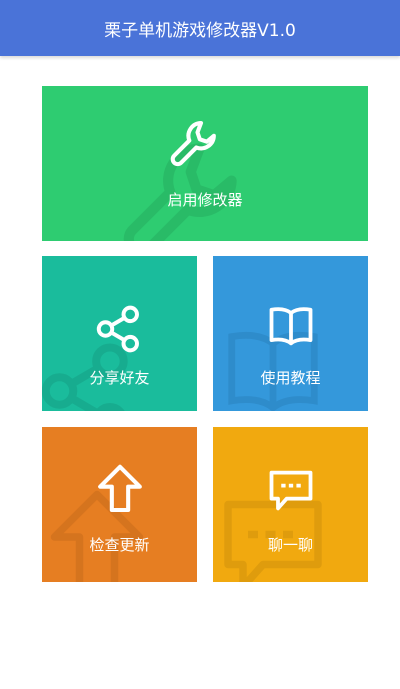 This screenshot has height=689, width=400. I want to click on app-title: 栗子单机游戏修改器V1.0, so click(200, 30).